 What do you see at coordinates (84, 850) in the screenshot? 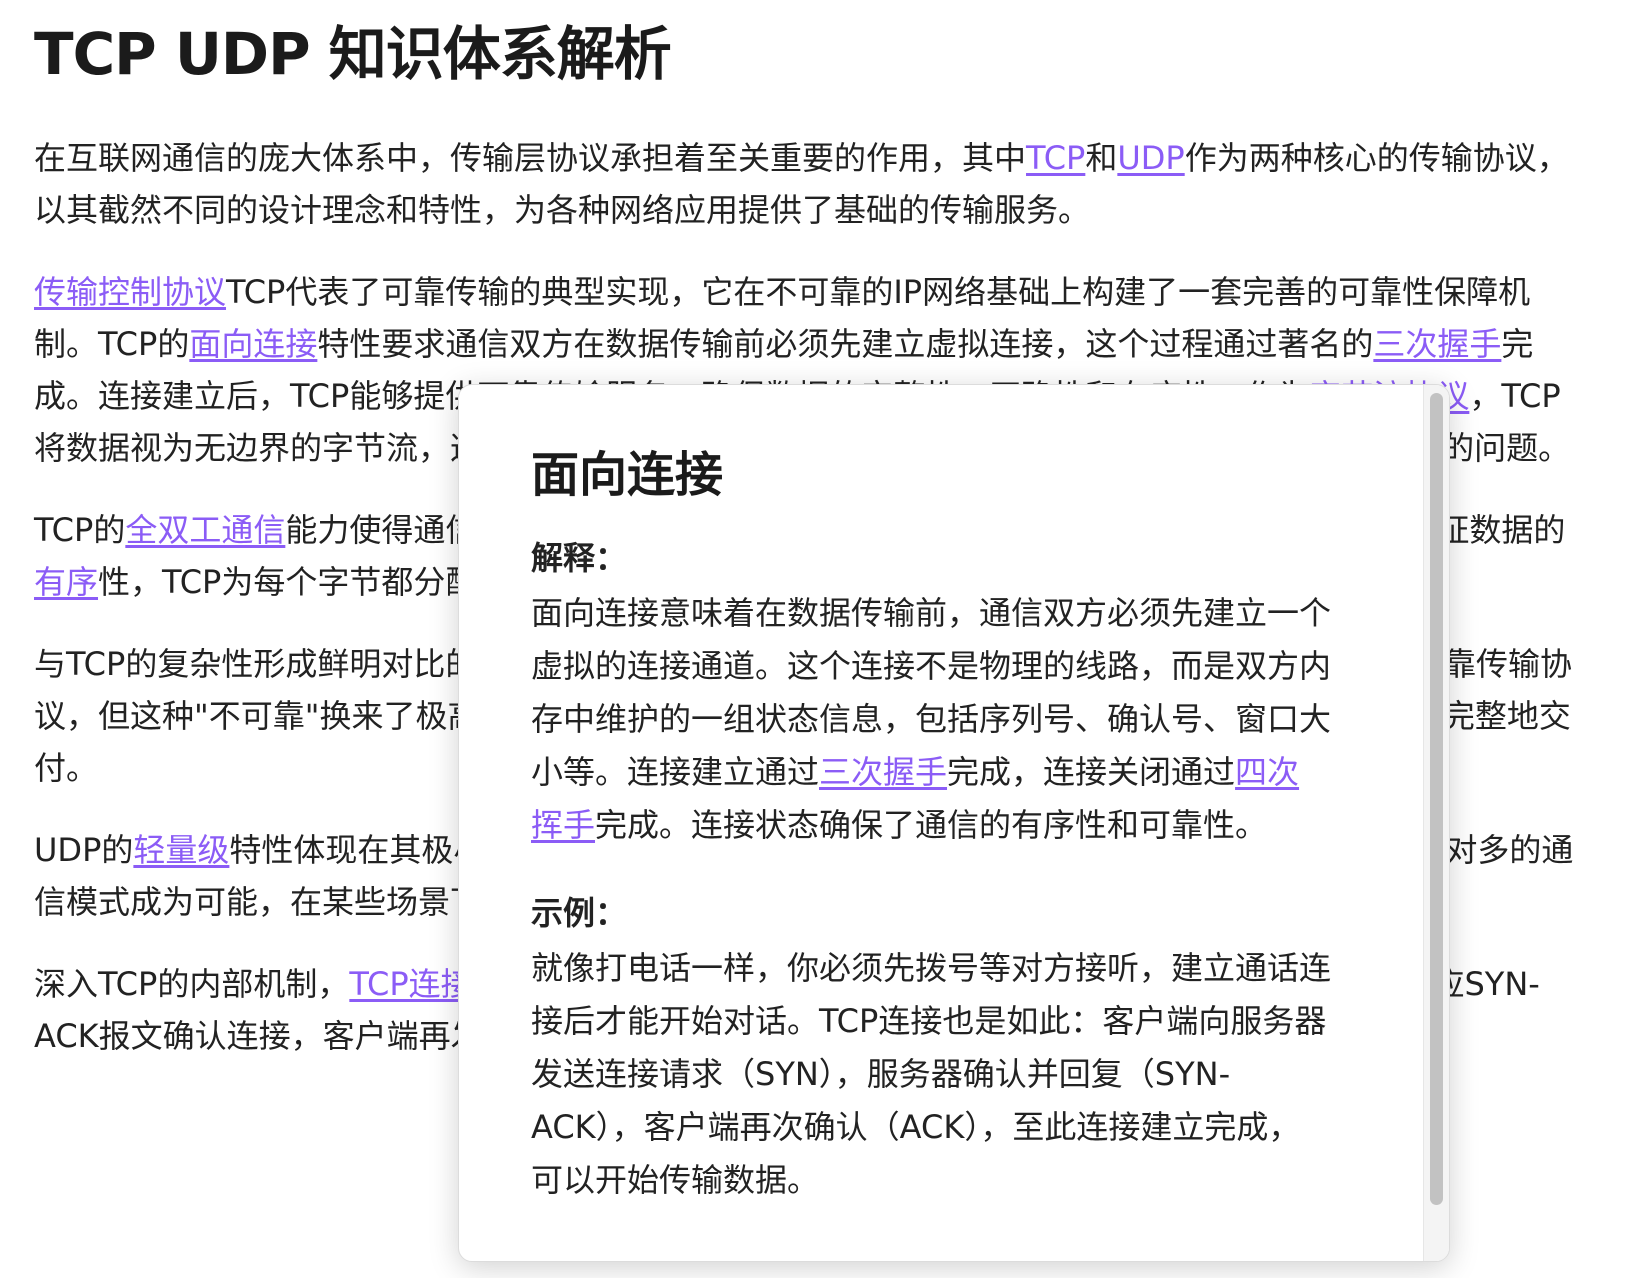
I see `text-run: UDP的` at bounding box center [84, 850].